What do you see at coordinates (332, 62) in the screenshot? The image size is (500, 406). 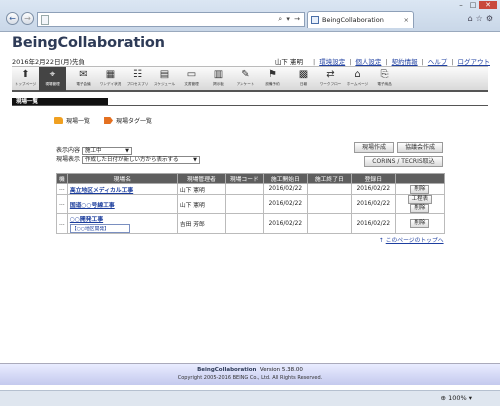 I see `env-settings-link: 環境設定` at bounding box center [332, 62].